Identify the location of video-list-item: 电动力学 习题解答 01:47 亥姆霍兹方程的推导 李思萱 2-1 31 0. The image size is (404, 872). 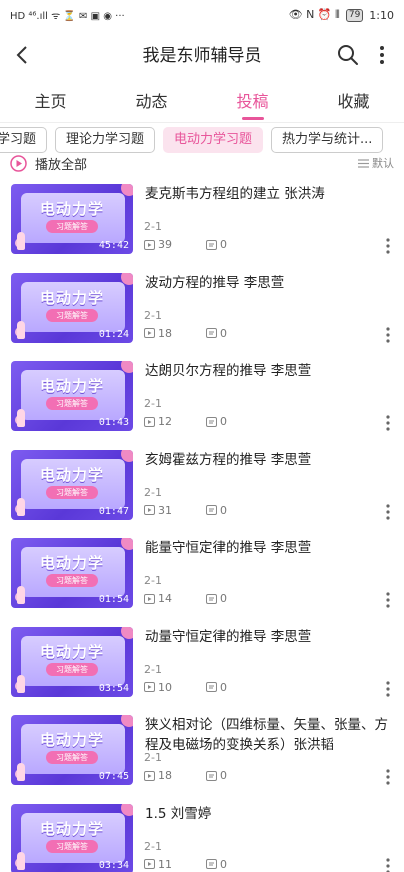
(202, 490).